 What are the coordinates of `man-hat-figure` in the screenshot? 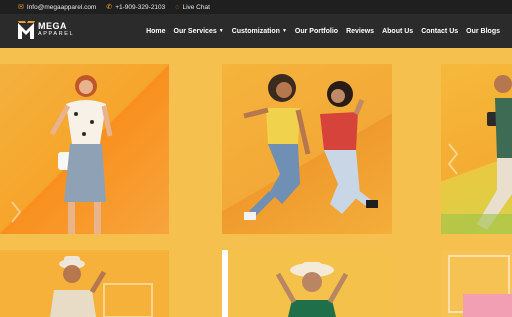 It's located at (101, 286).